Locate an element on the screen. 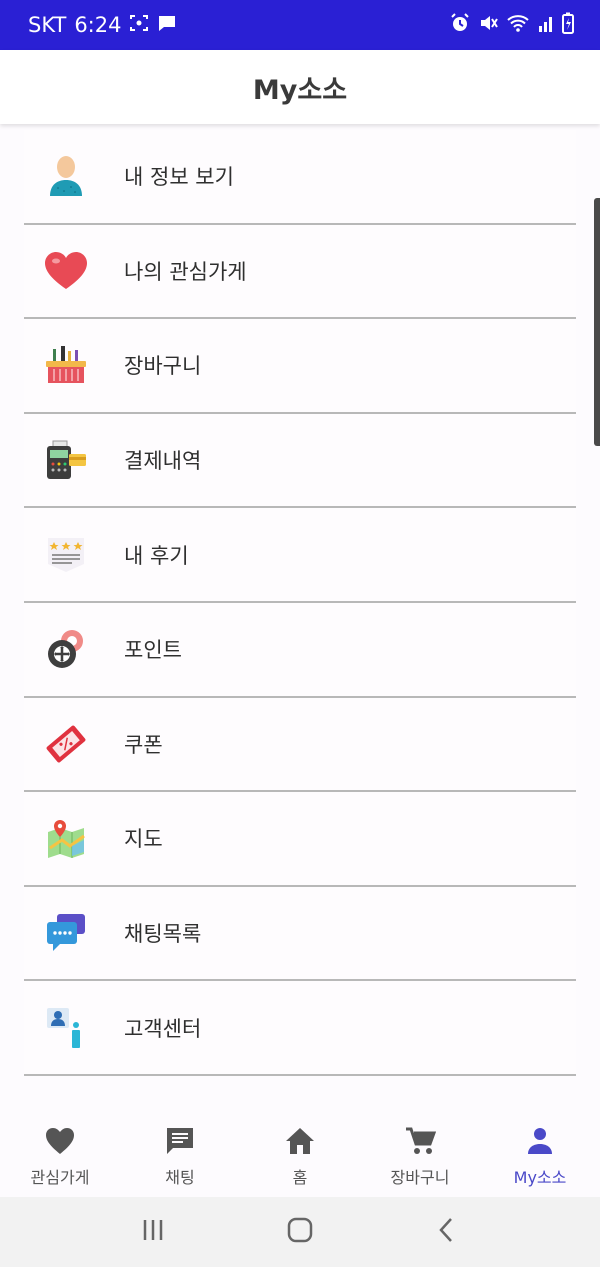 This screenshot has width=600, height=1267. chat-icon is located at coordinates (180, 1143).